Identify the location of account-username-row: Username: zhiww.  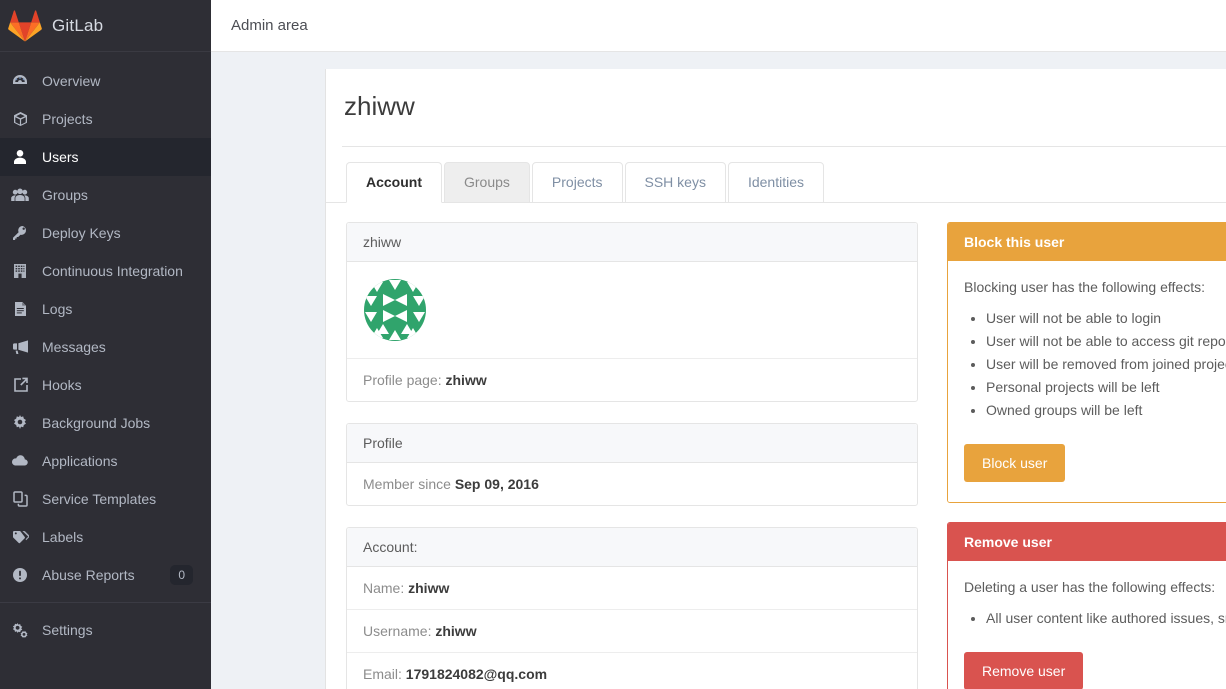
(632, 631).